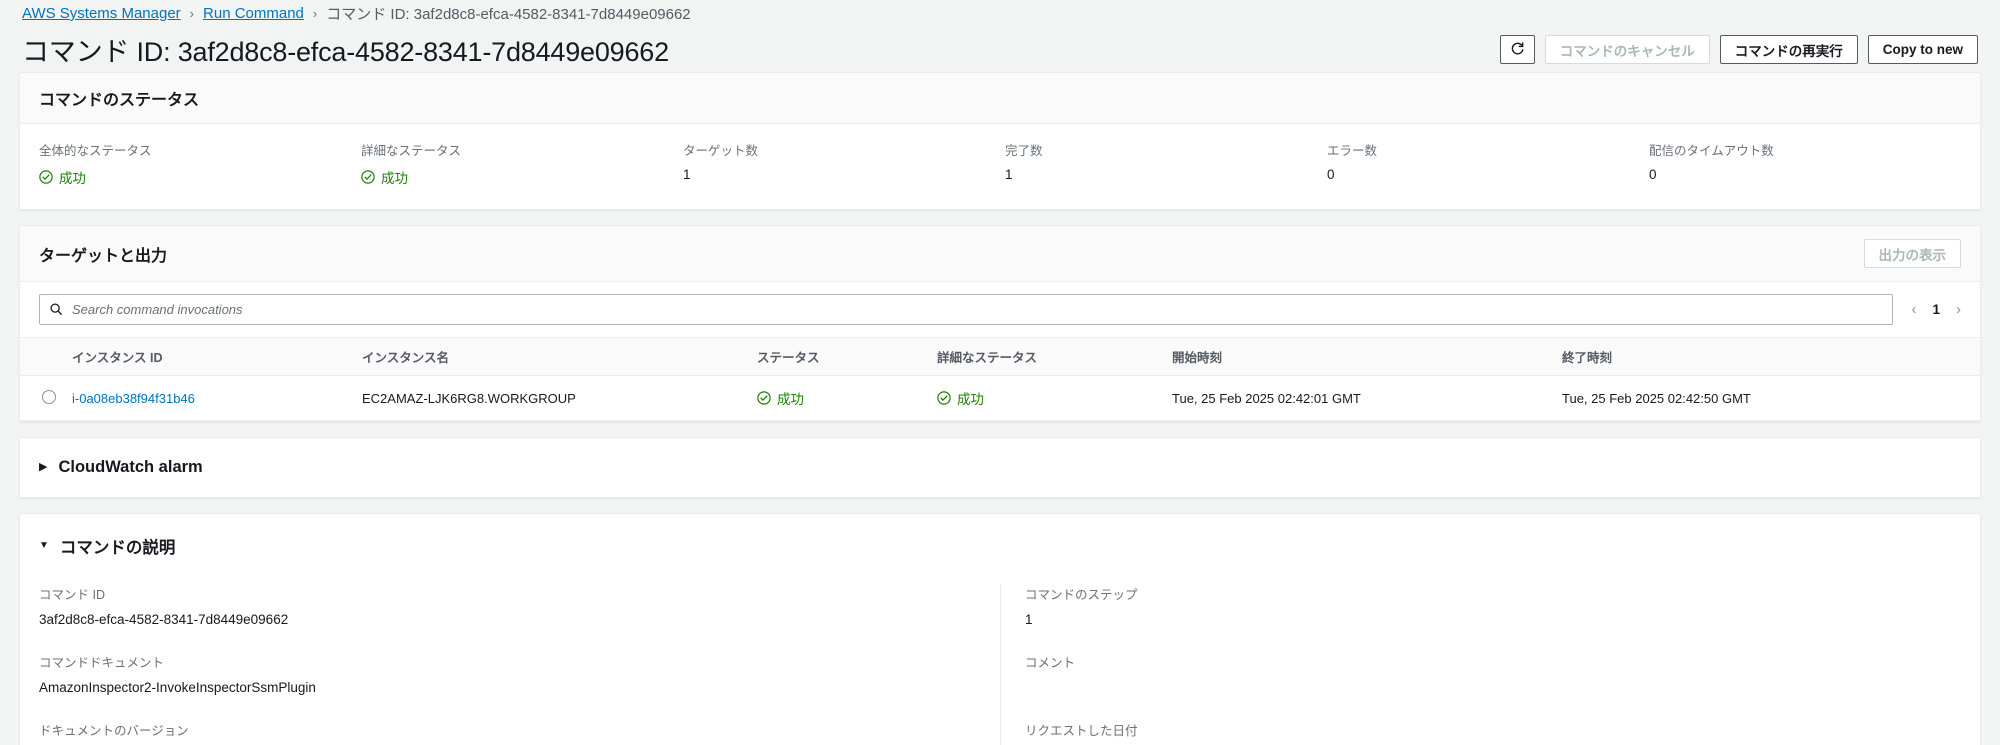  Describe the element at coordinates (1000, 254) in the screenshot. I see `targets-and-outputs-header: ターゲットと出力 出力の表示` at that location.